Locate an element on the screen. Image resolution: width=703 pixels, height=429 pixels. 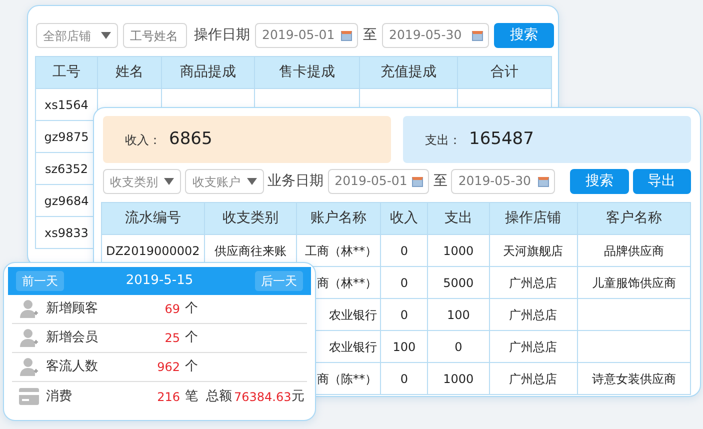
summary-value: 6865 is located at coordinates (190, 139).